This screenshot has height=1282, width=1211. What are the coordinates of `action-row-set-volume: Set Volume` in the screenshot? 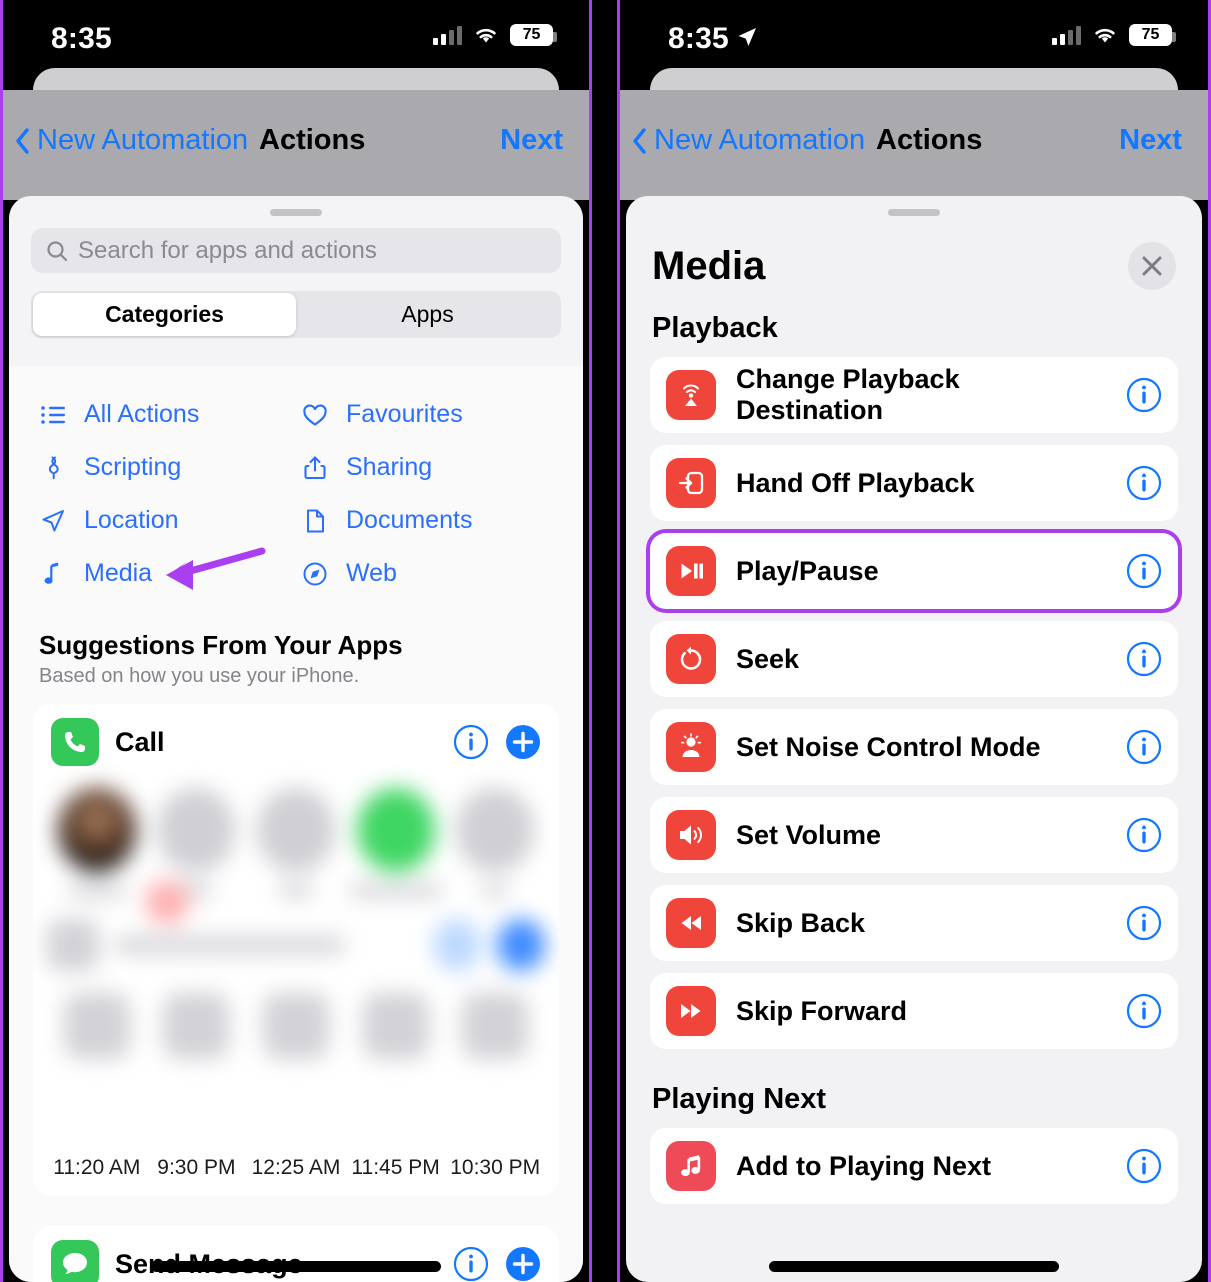 It's located at (914, 835).